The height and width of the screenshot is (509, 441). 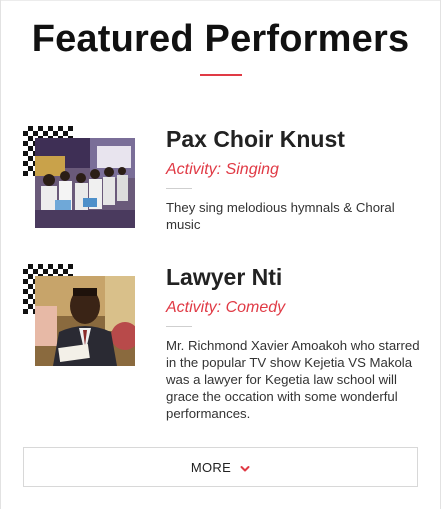 I want to click on performer-activity: Activity: Singing, so click(x=222, y=169).